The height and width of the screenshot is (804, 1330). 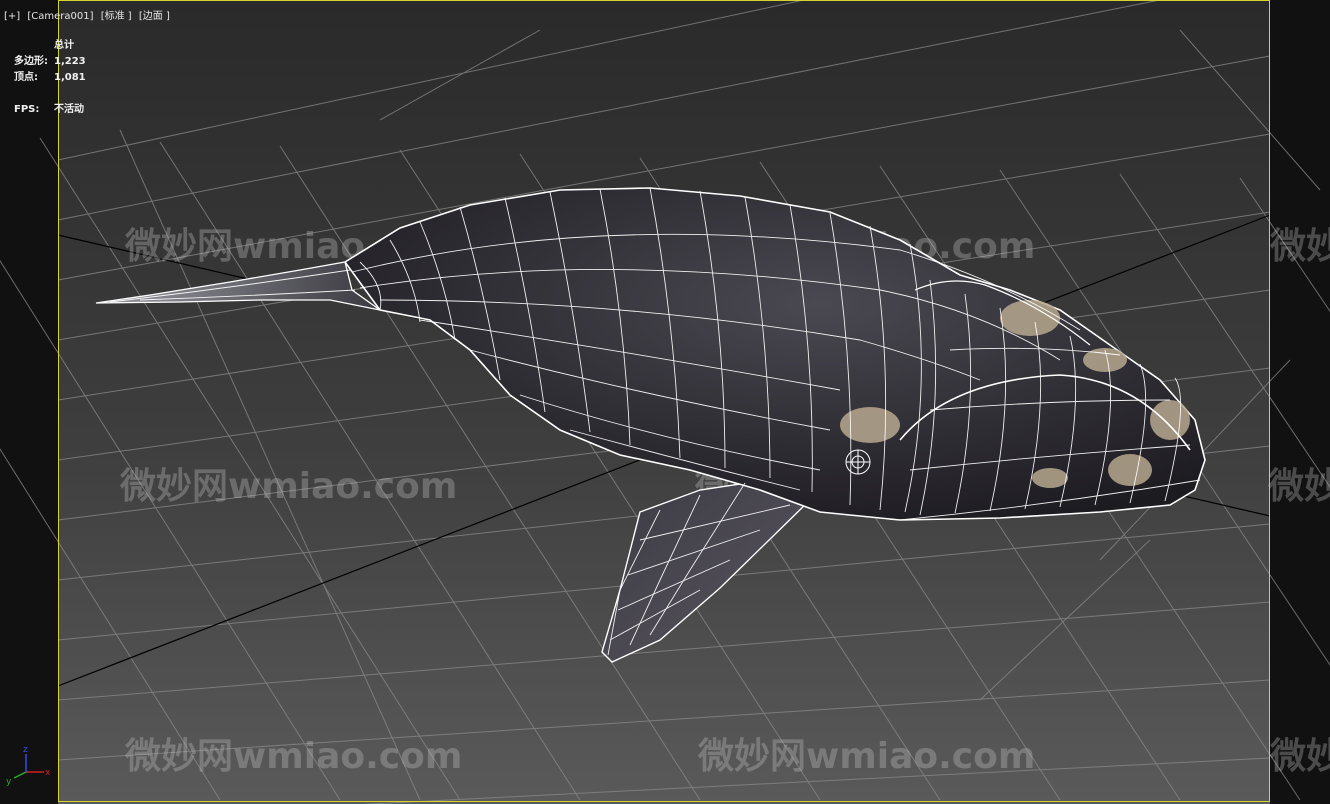 What do you see at coordinates (858, 462) in the screenshot?
I see `whale-eye` at bounding box center [858, 462].